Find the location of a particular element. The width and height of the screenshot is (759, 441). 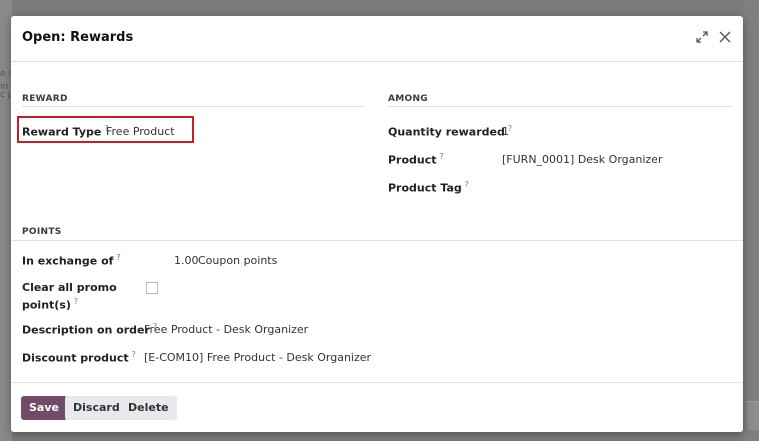

quantity-rewarded-field: 1 is located at coordinates (505, 131).